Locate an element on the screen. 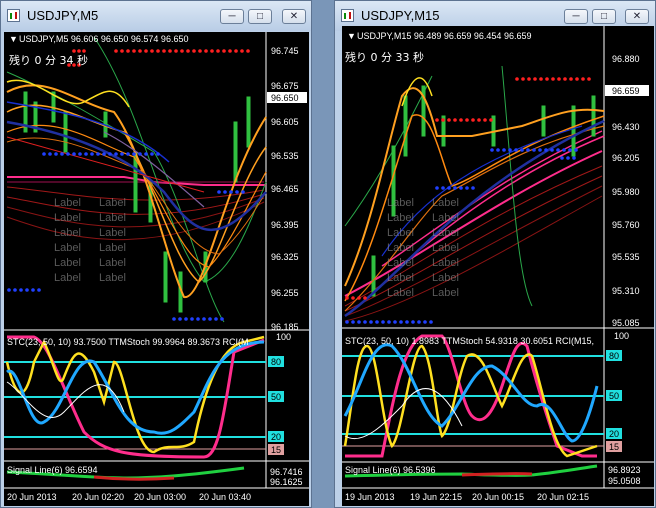 The width and height of the screenshot is (656, 508). svg-text: 95.0508 is located at coordinates (624, 481).